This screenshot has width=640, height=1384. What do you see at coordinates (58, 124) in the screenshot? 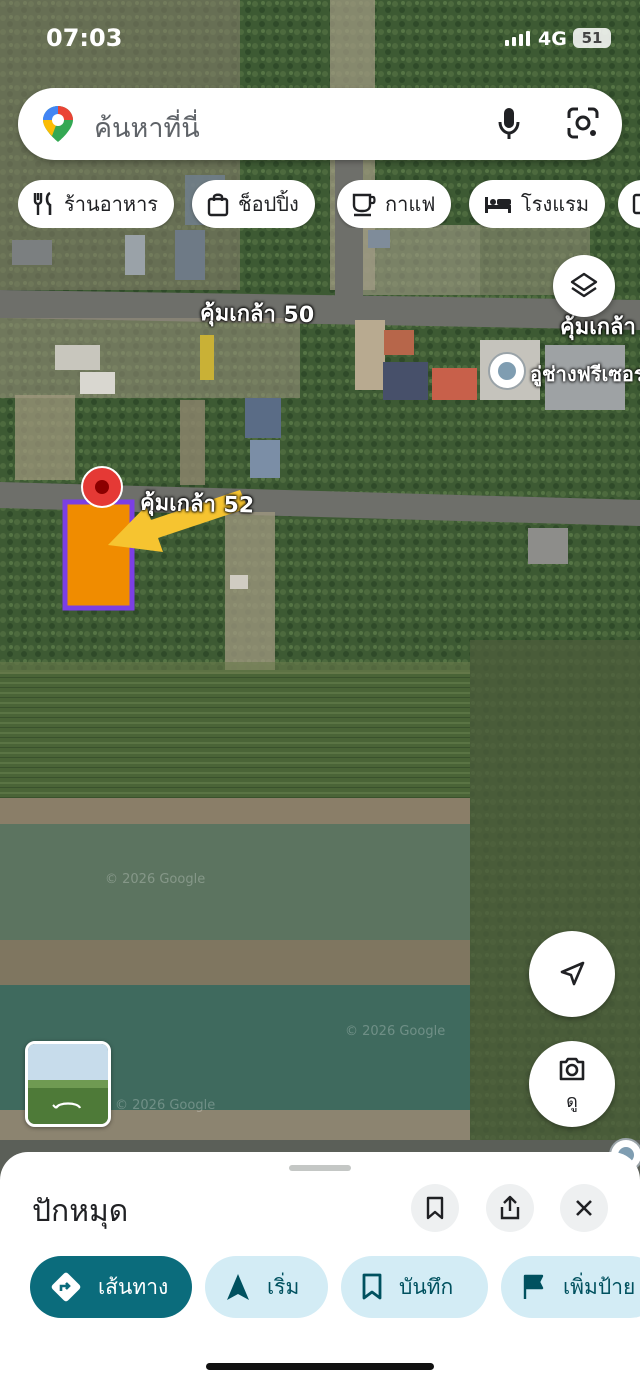
I see `google-maps-pin-icon` at bounding box center [58, 124].